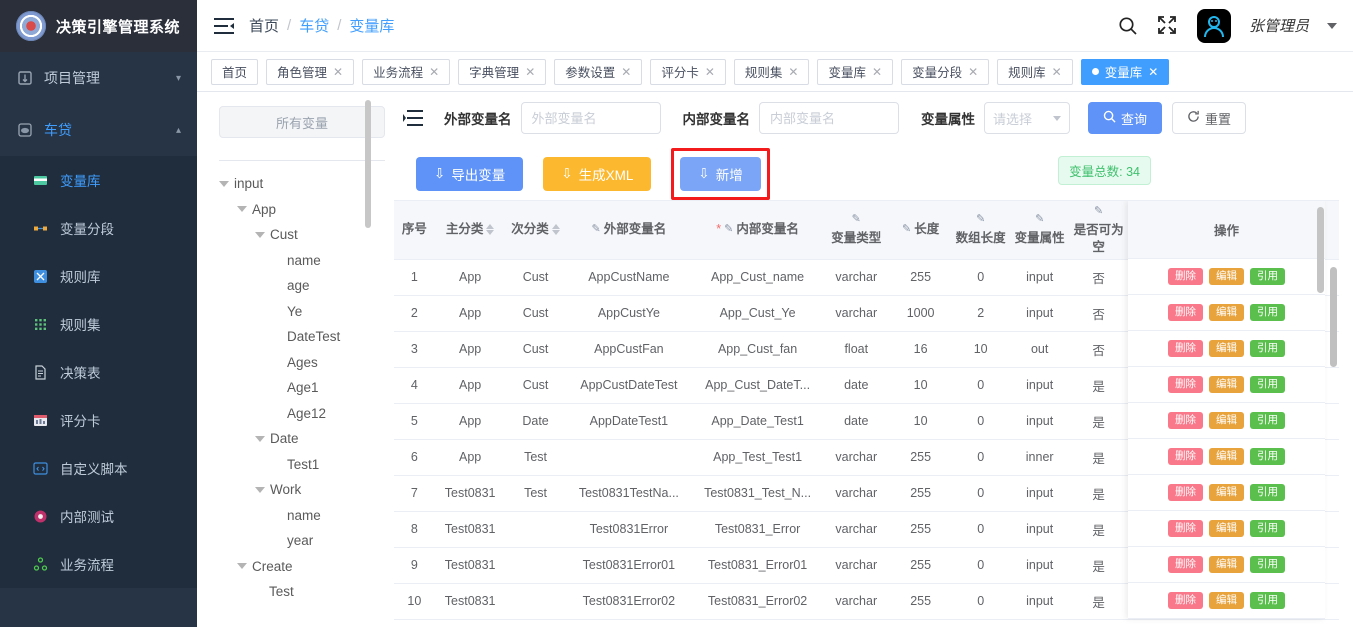 Image resolution: width=1353 pixels, height=627 pixels. I want to click on tab-parameter-settings: 参数设置 ✕, so click(598, 71).